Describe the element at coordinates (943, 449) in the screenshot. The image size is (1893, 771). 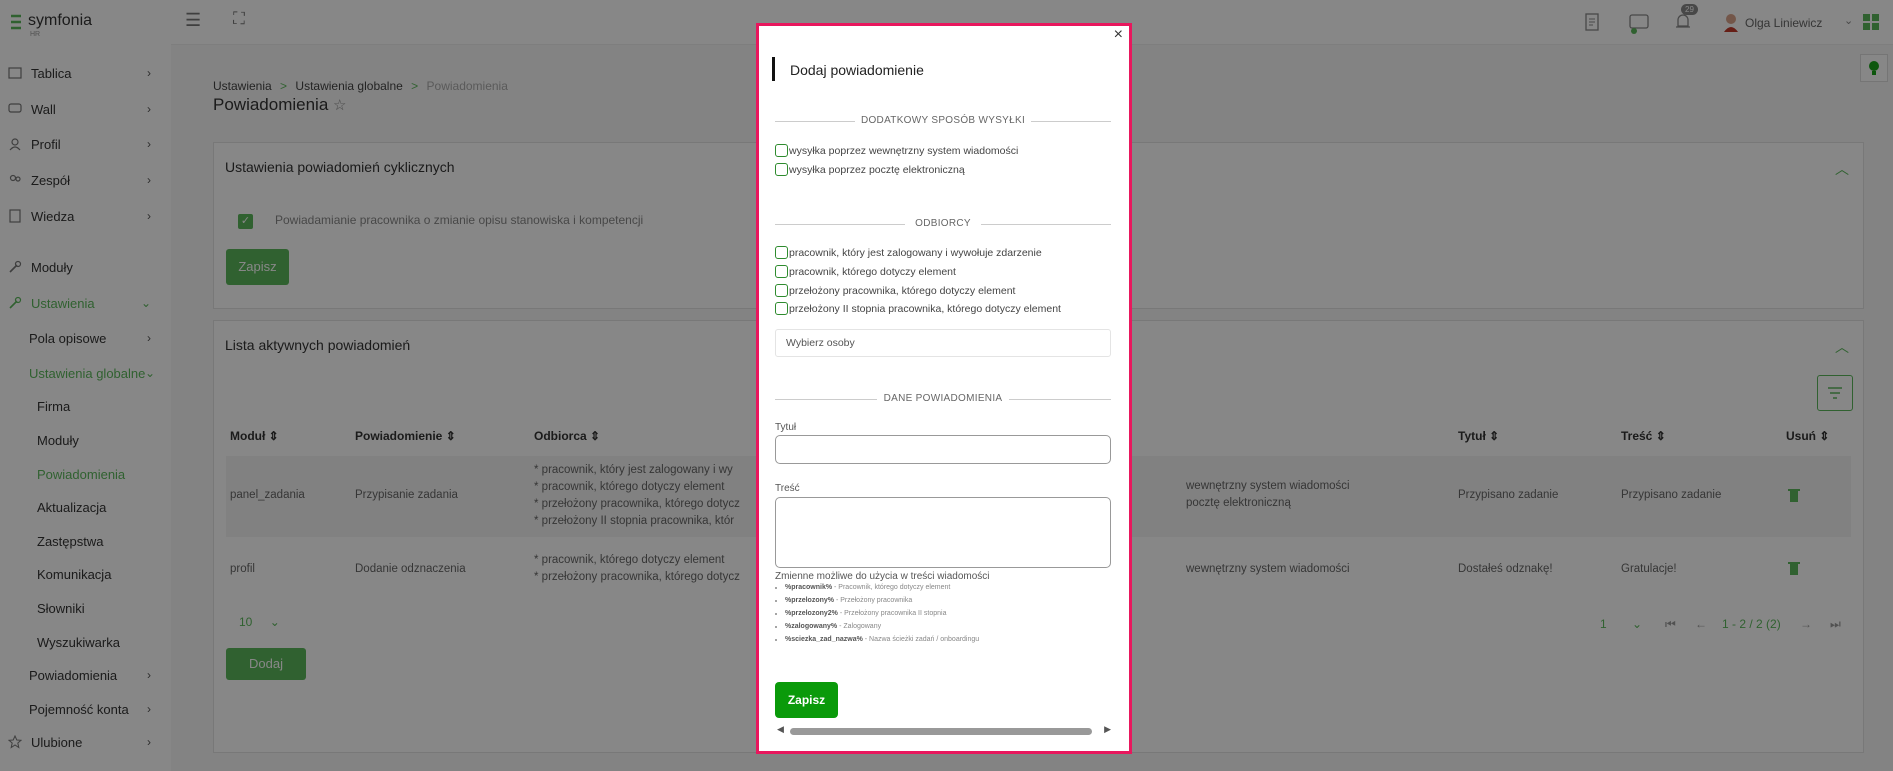
I see `title-input` at that location.